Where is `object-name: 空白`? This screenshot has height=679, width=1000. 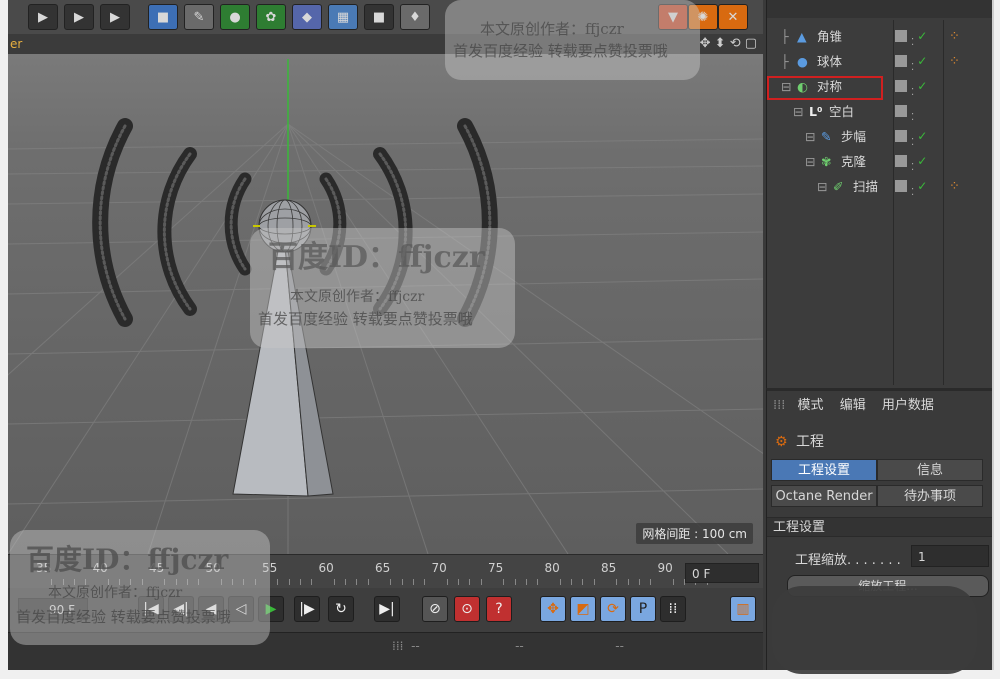
object-name: 空白 is located at coordinates (841, 111).